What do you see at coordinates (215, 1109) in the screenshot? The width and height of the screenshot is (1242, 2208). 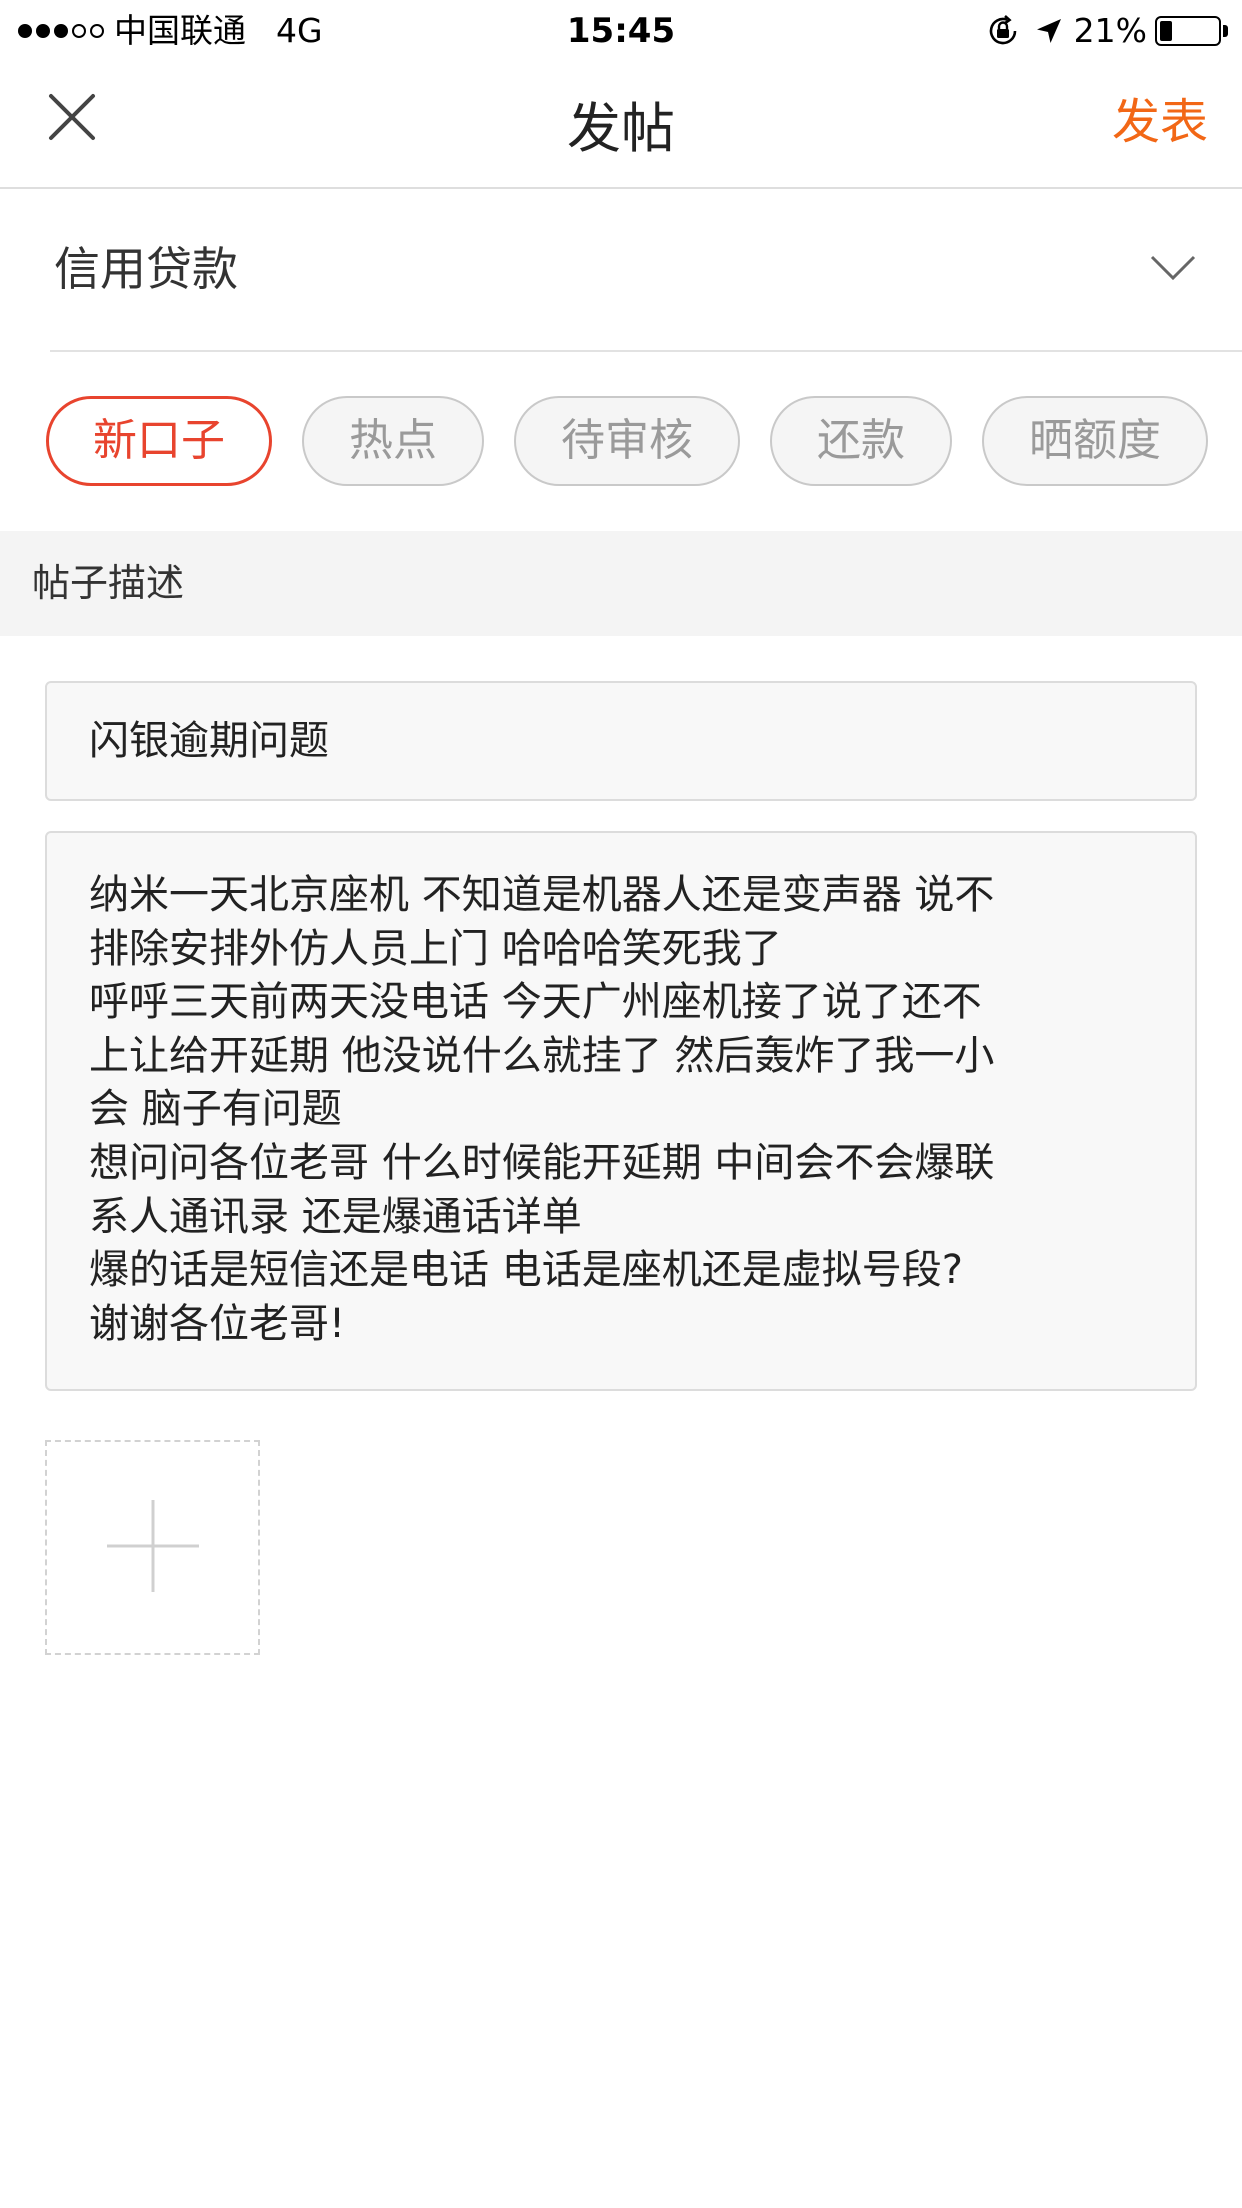 I see `body-text-line: 会 脑子有问题` at bounding box center [215, 1109].